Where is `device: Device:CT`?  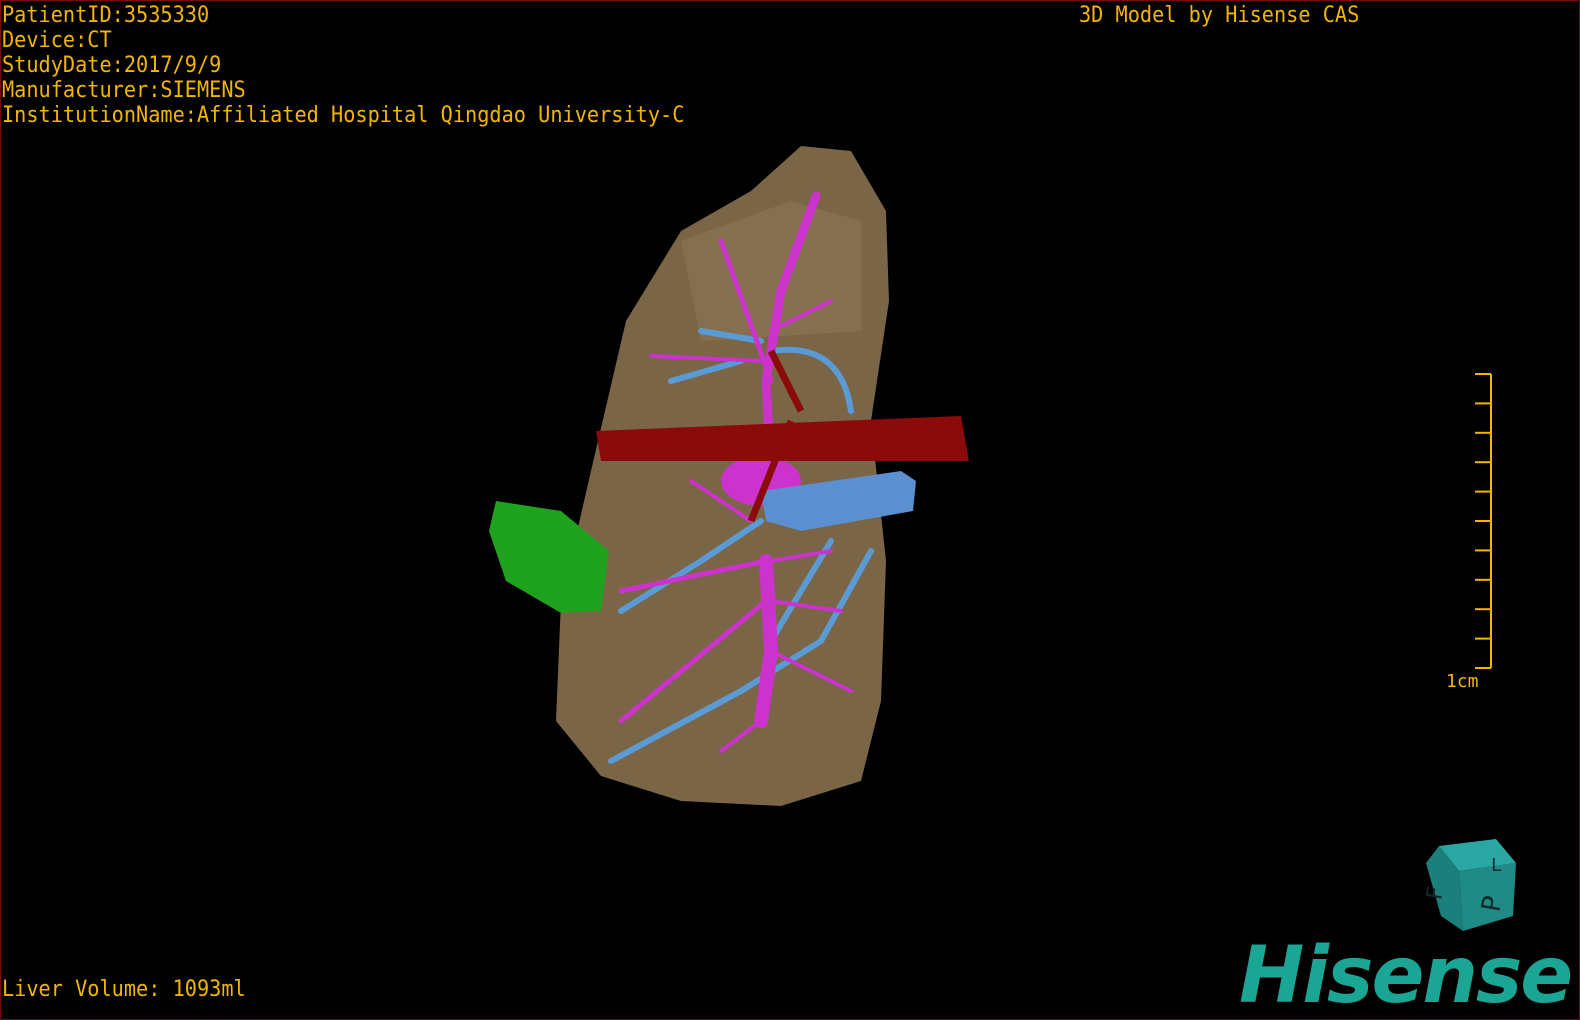
device: Device:CT is located at coordinates (57, 40).